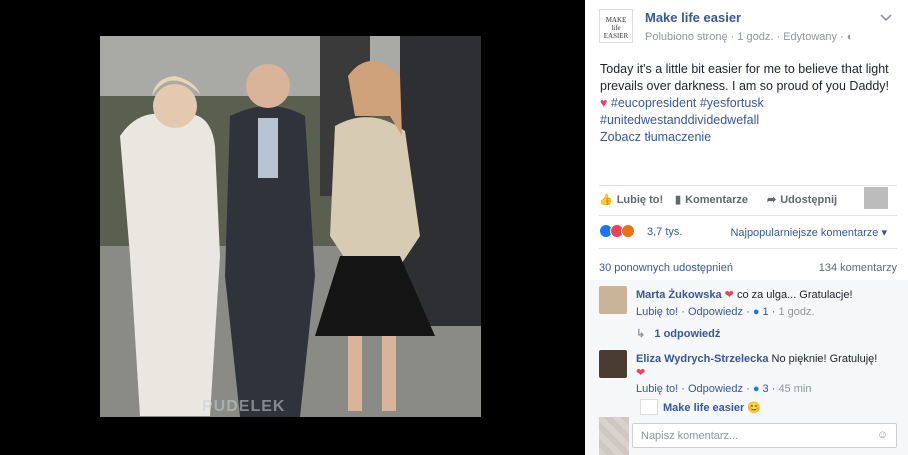  I want to click on chevron-down-icon, so click(886, 17).